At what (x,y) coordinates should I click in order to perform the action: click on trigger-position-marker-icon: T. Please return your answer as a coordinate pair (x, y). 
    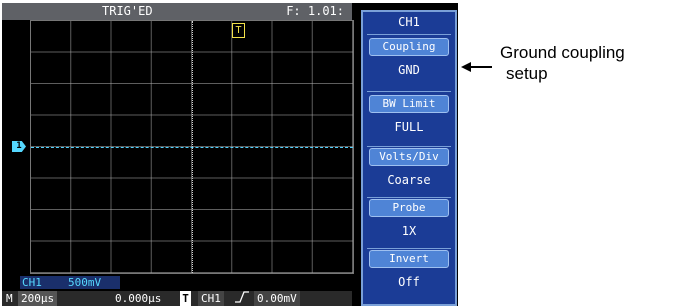
    Looking at the image, I should click on (238, 30).